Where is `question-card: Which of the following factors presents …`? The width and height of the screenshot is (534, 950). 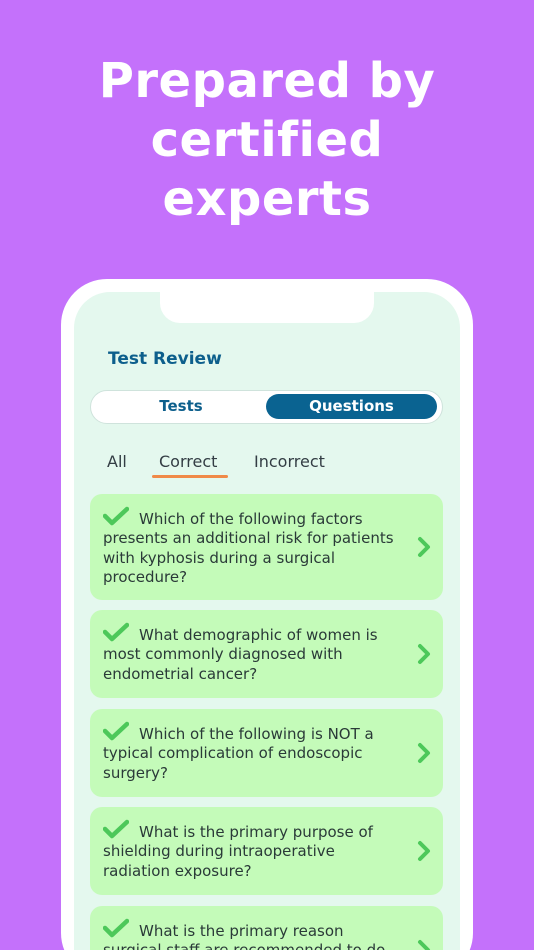 question-card: Which of the following factors presents … is located at coordinates (266, 547).